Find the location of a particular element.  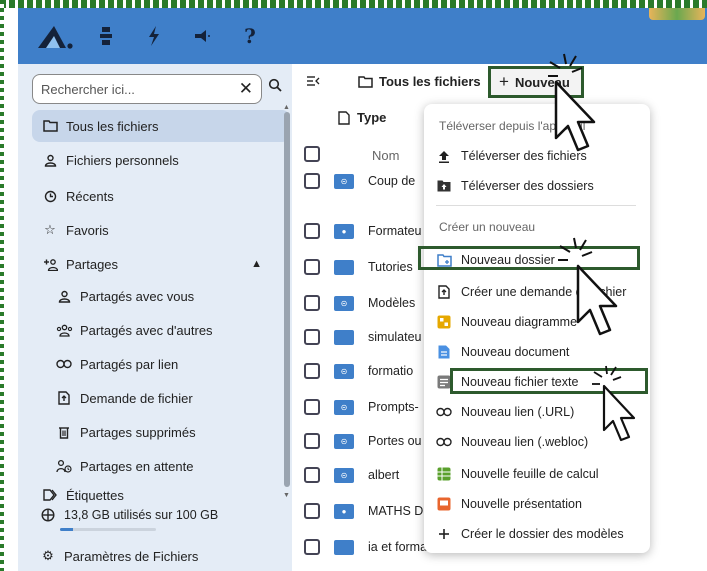

type-filter: Type is located at coordinates (362, 117).